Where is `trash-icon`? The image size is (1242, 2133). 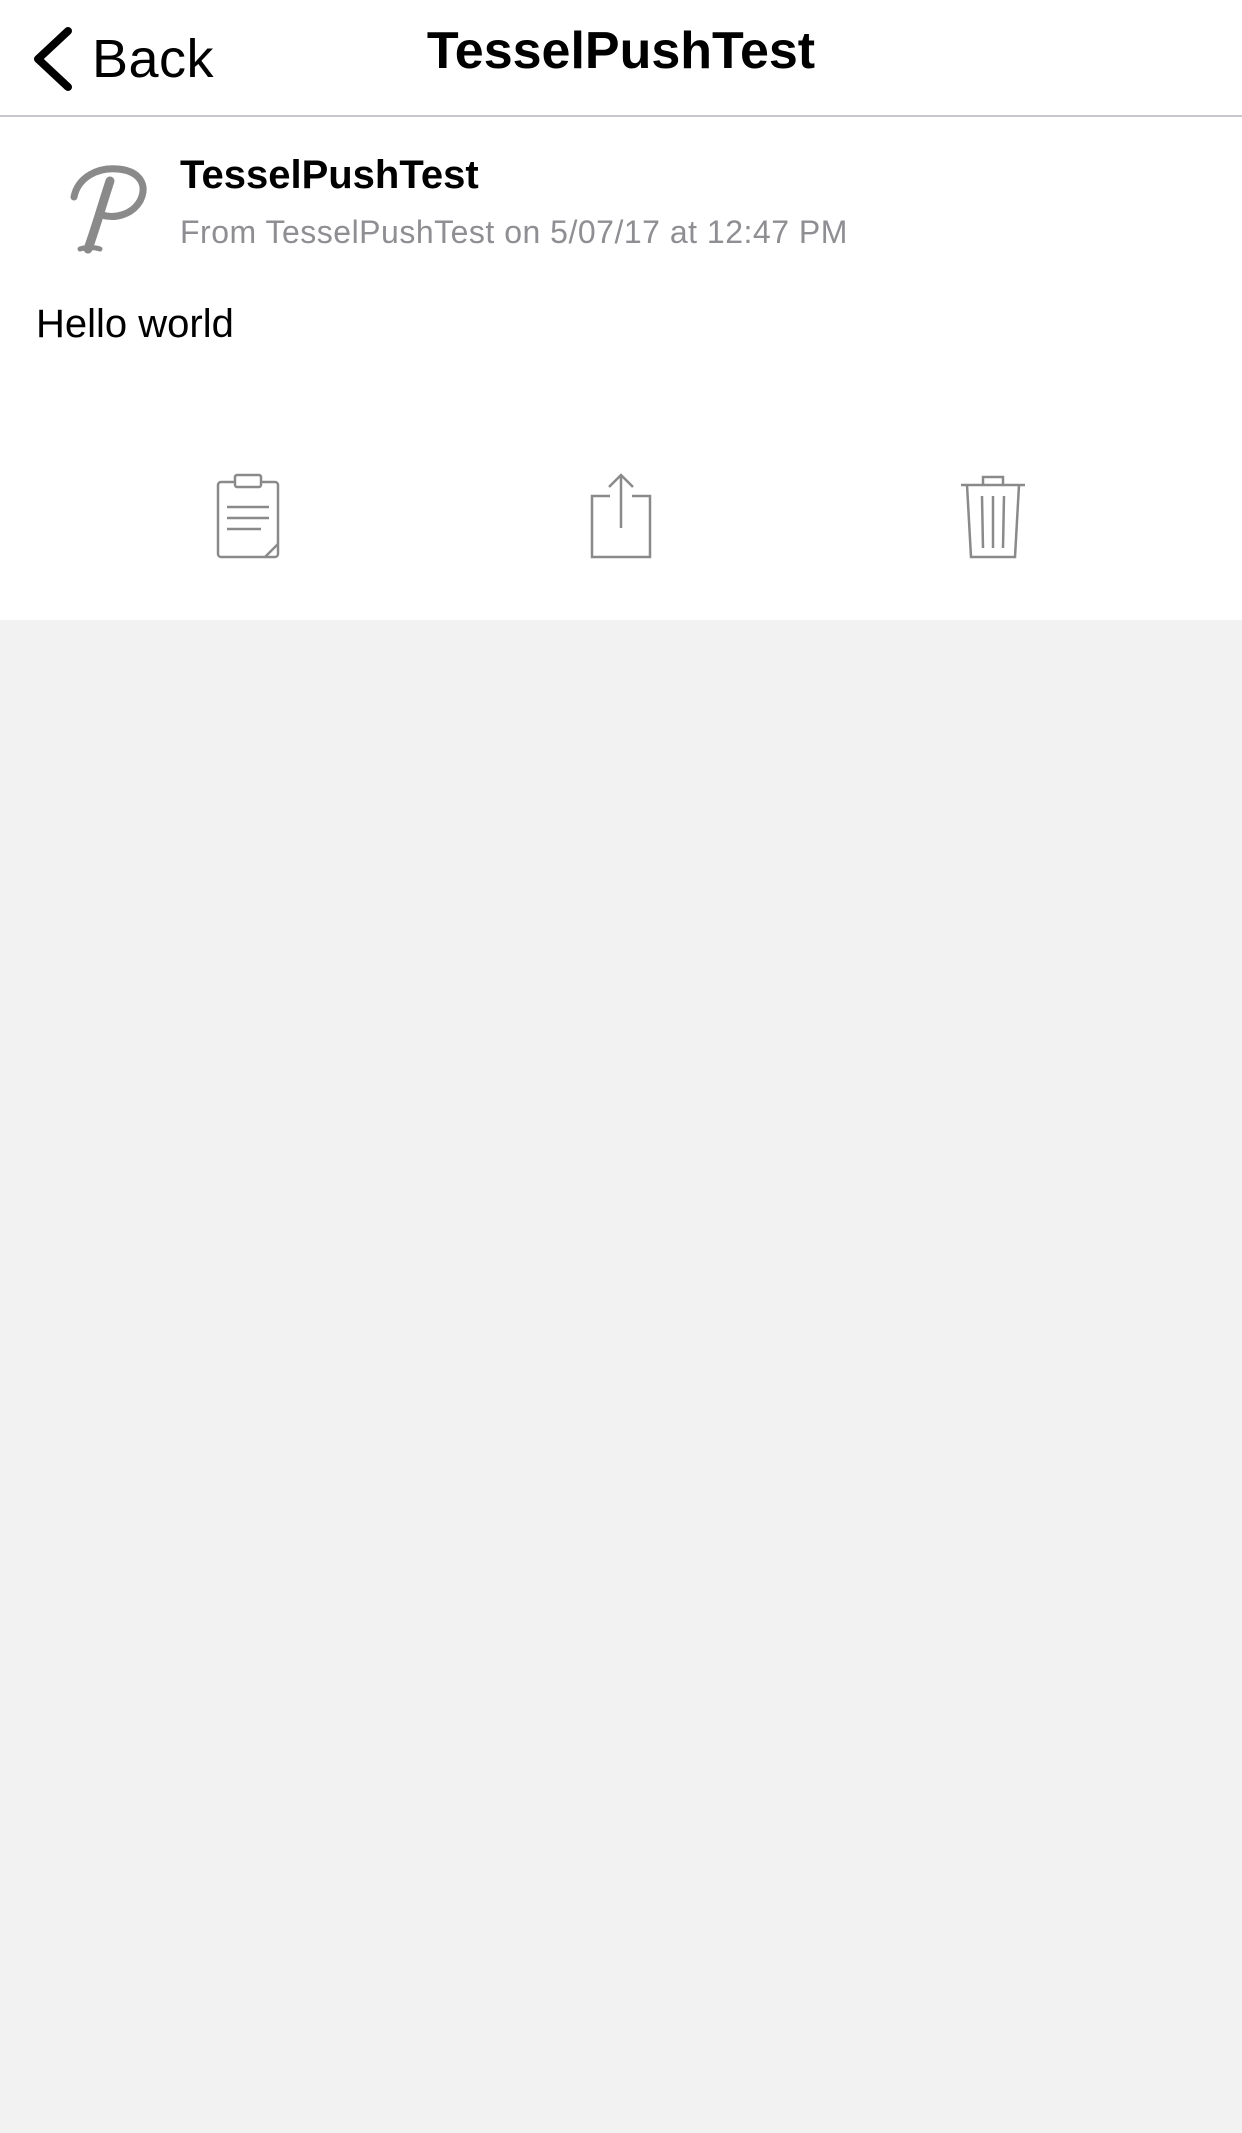
trash-icon is located at coordinates (993, 517).